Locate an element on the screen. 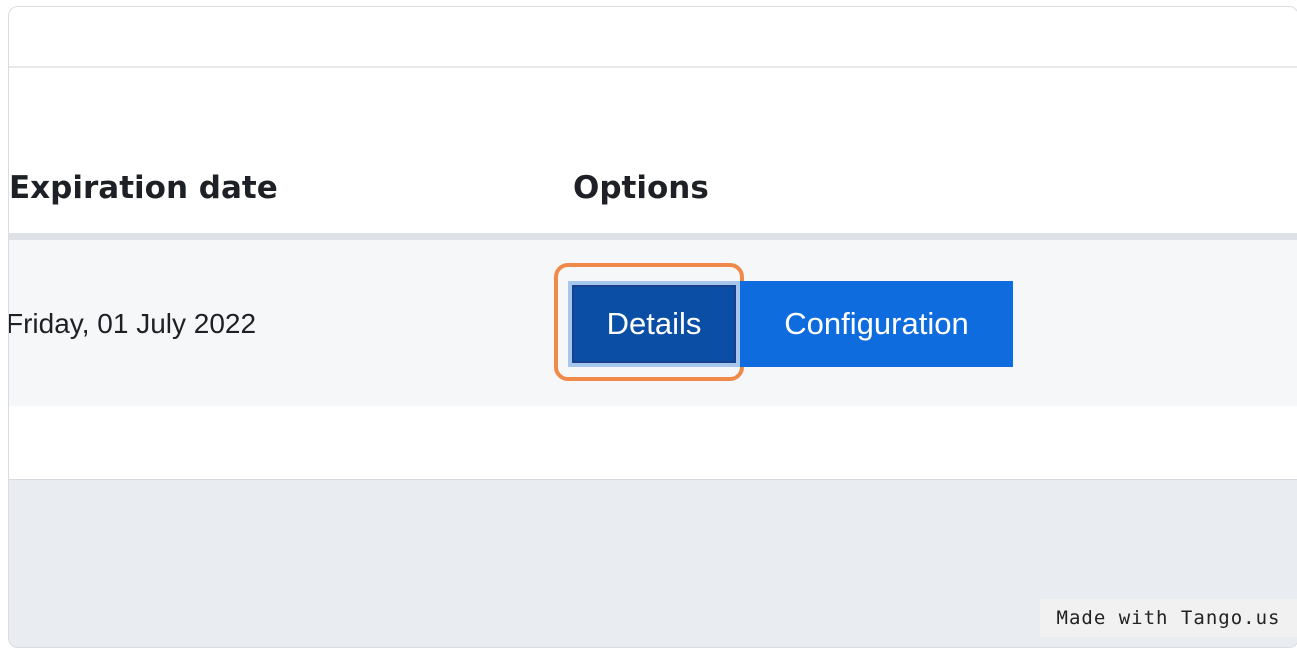  details-button: Details is located at coordinates (654, 324).